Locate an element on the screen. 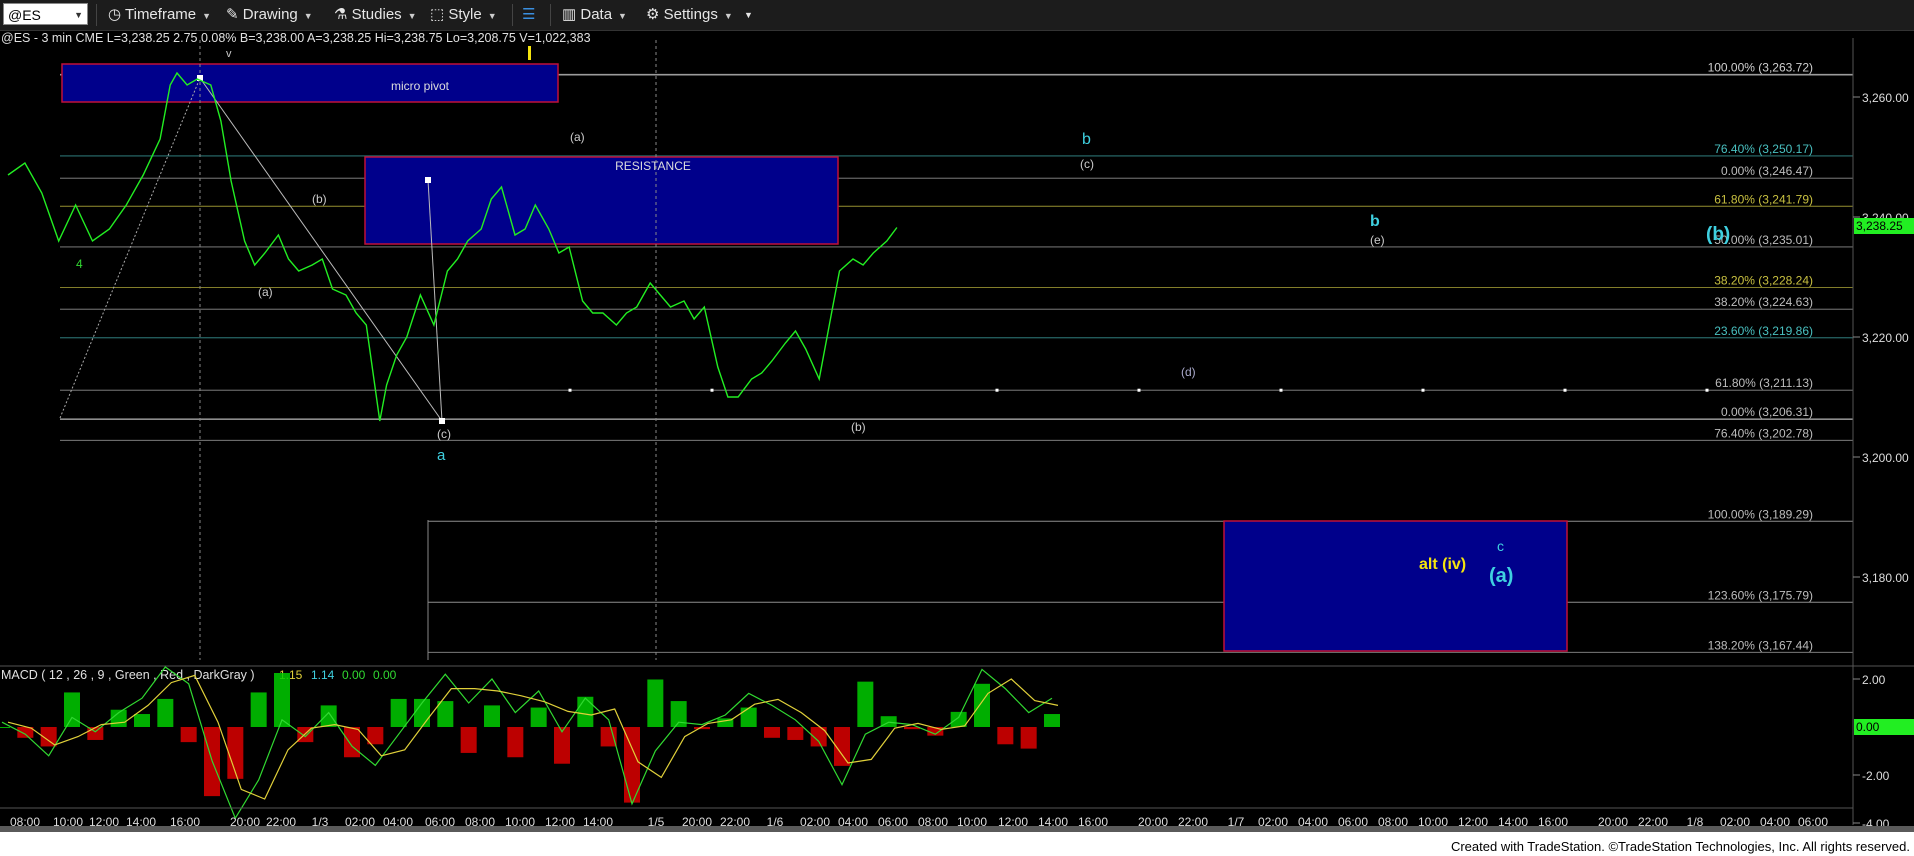 Image resolution: width=1914 pixels, height=856 pixels. wave-c-cyan-label: c is located at coordinates (1500, 546).